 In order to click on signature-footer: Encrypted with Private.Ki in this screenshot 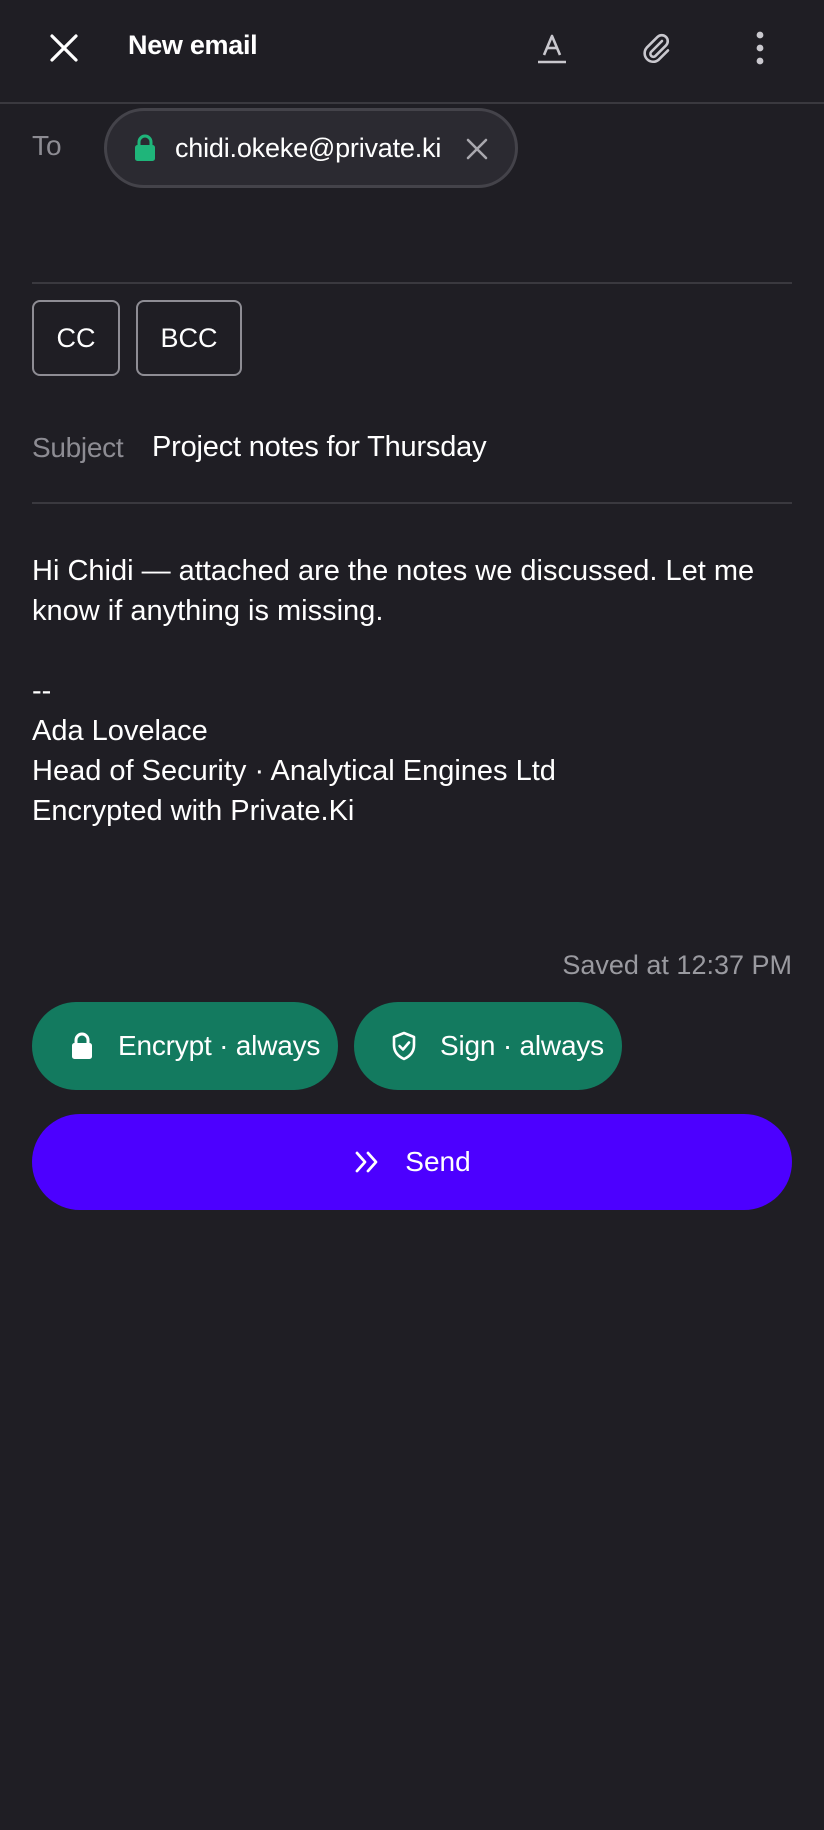, I will do `click(193, 811)`.